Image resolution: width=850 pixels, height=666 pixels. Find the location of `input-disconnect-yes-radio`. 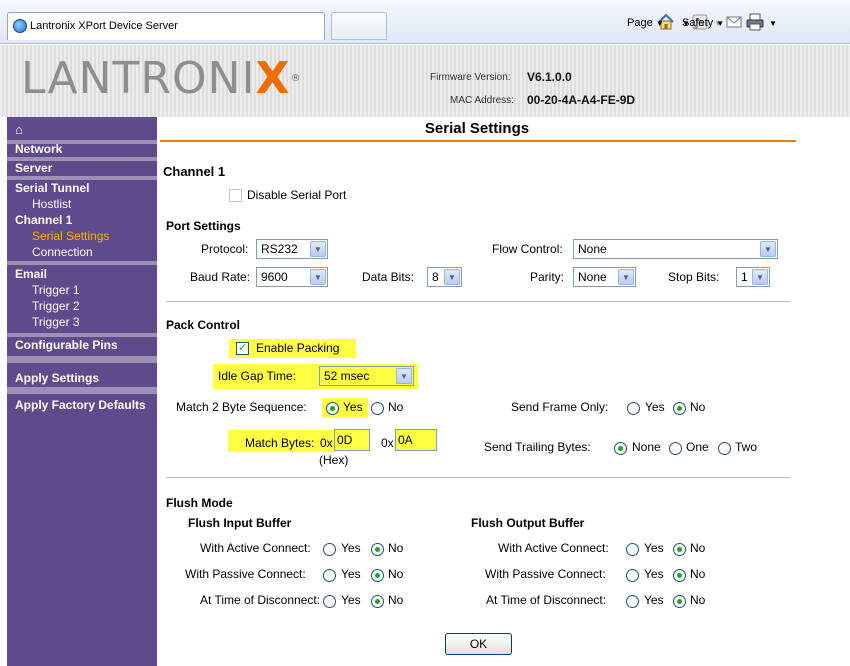

input-disconnect-yes-radio is located at coordinates (329, 601).